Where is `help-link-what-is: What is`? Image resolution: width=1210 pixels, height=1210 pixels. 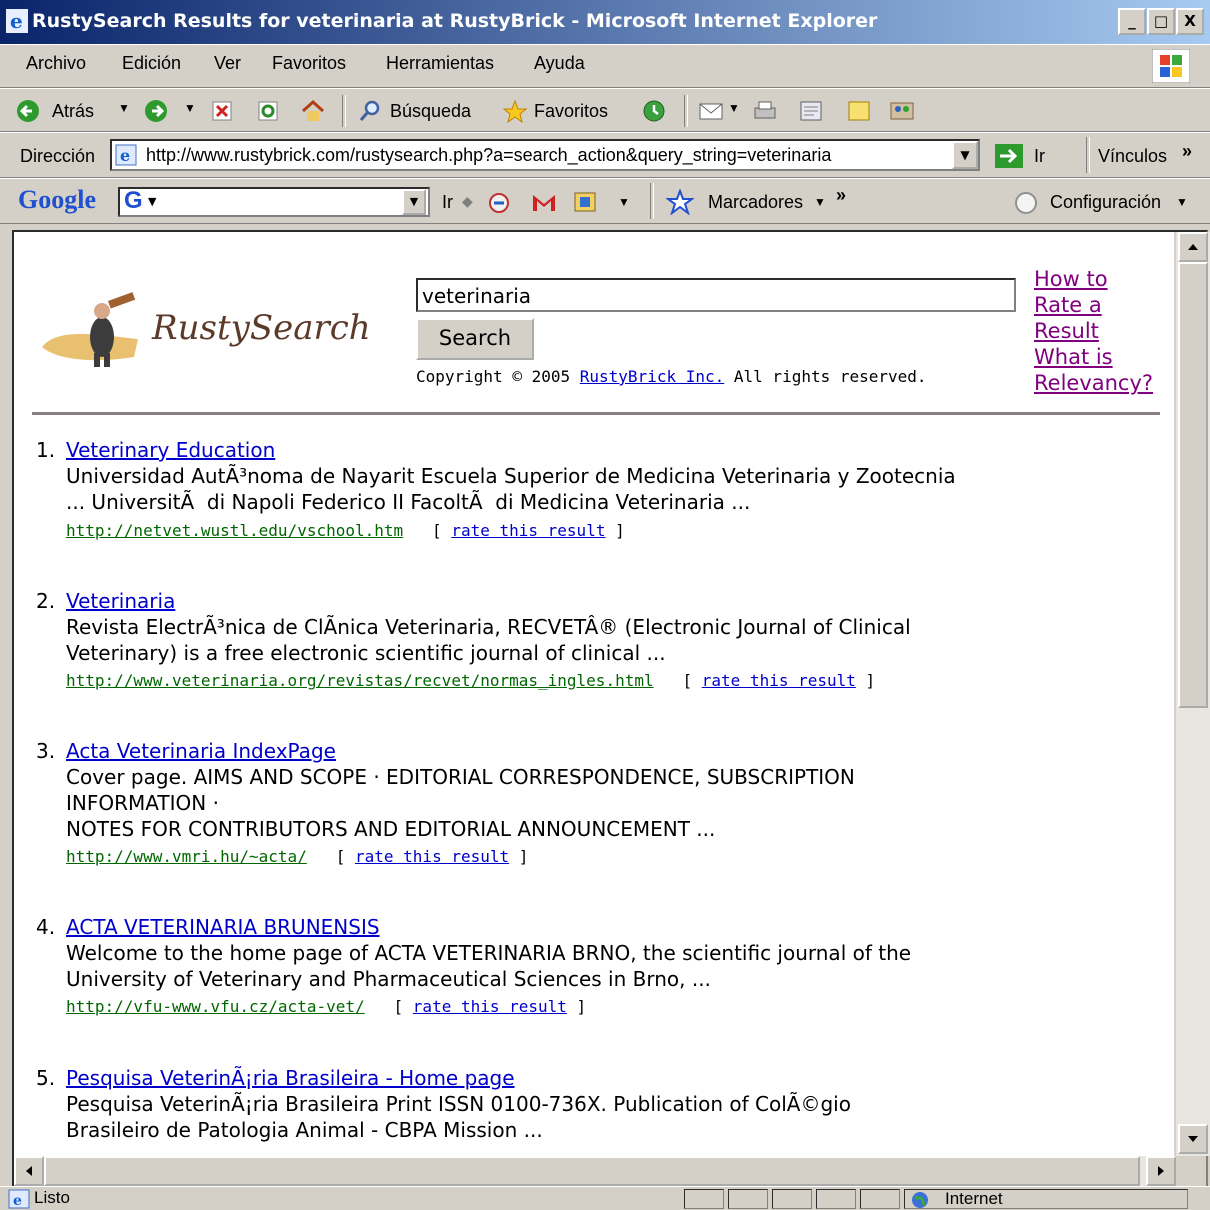 help-link-what-is: What is is located at coordinates (1093, 357).